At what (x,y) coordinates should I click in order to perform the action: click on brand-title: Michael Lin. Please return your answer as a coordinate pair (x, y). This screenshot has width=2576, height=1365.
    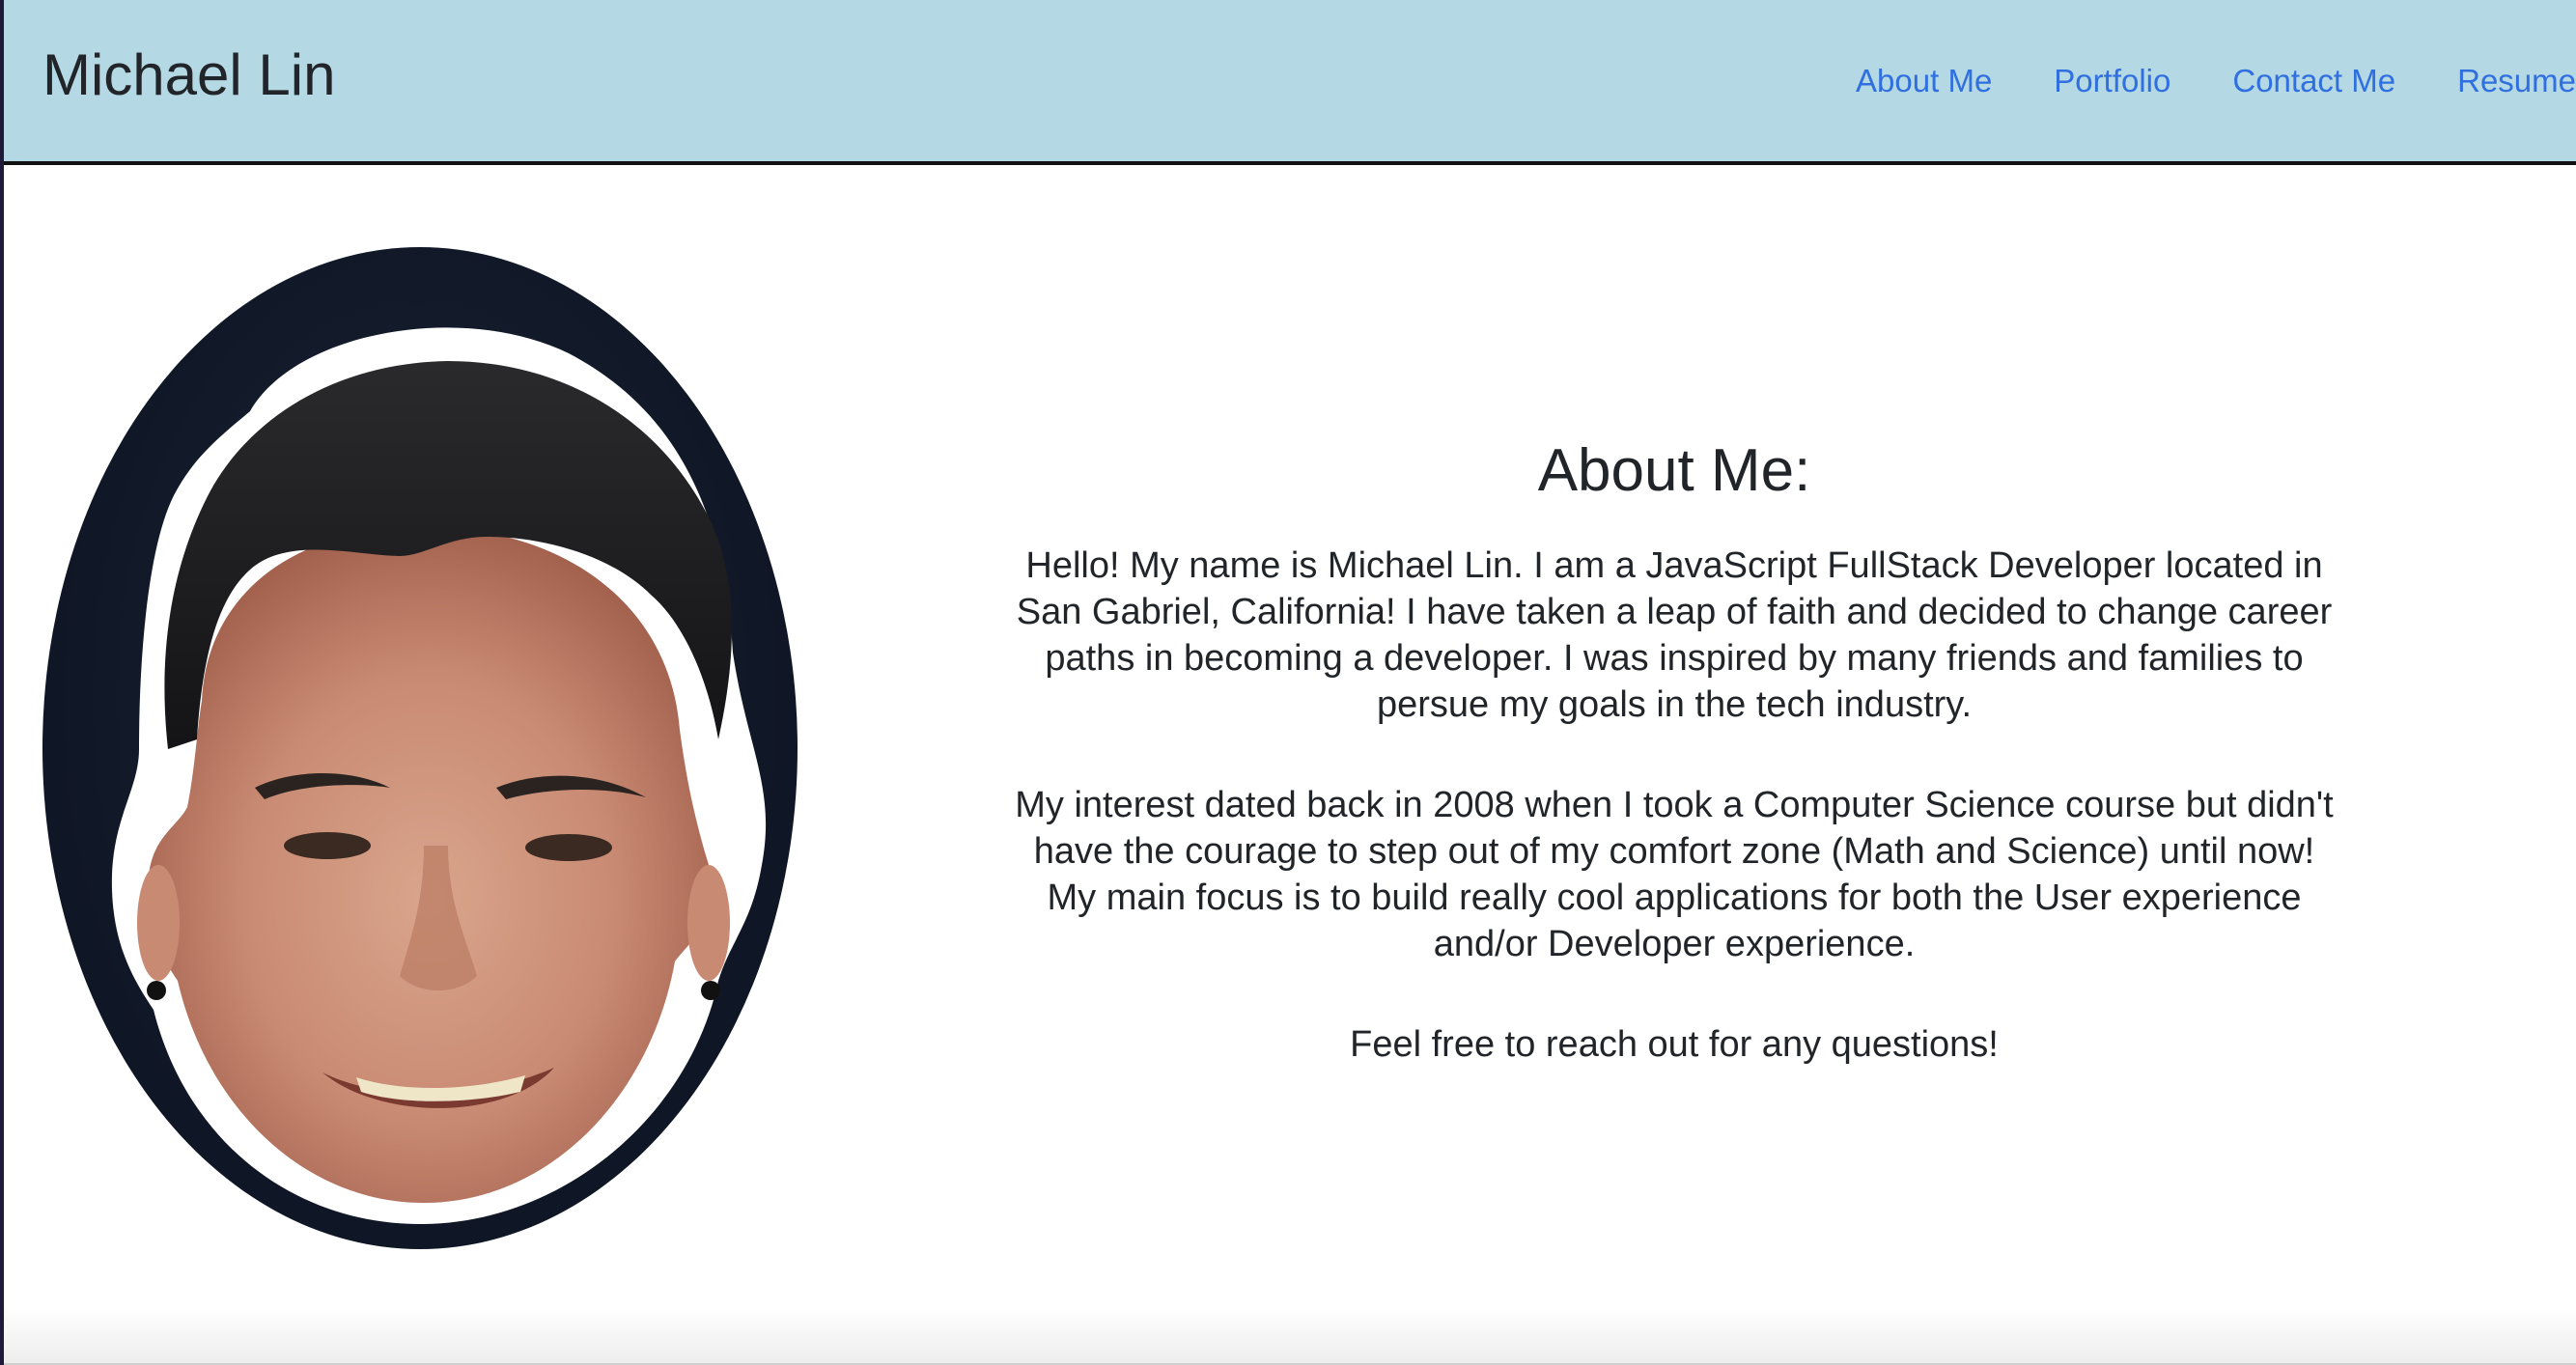
    Looking at the image, I should click on (189, 76).